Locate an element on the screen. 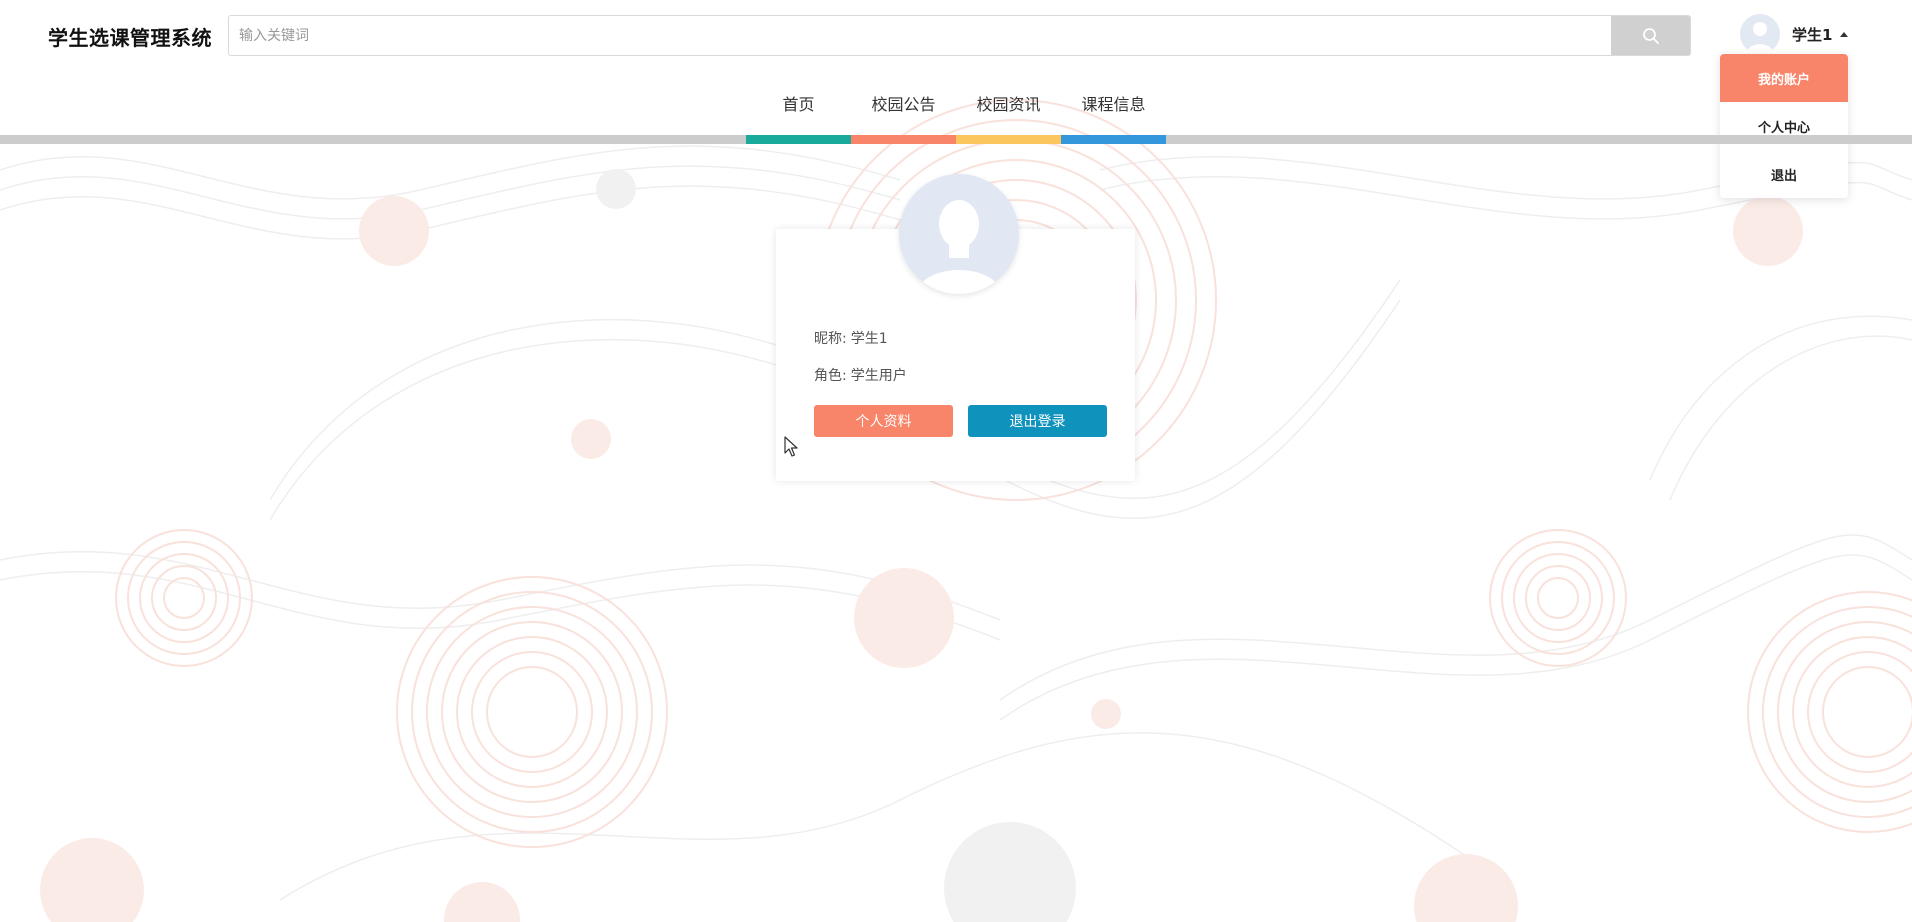 Image resolution: width=1912 pixels, height=922 pixels. nav-color-bar is located at coordinates (956, 139).